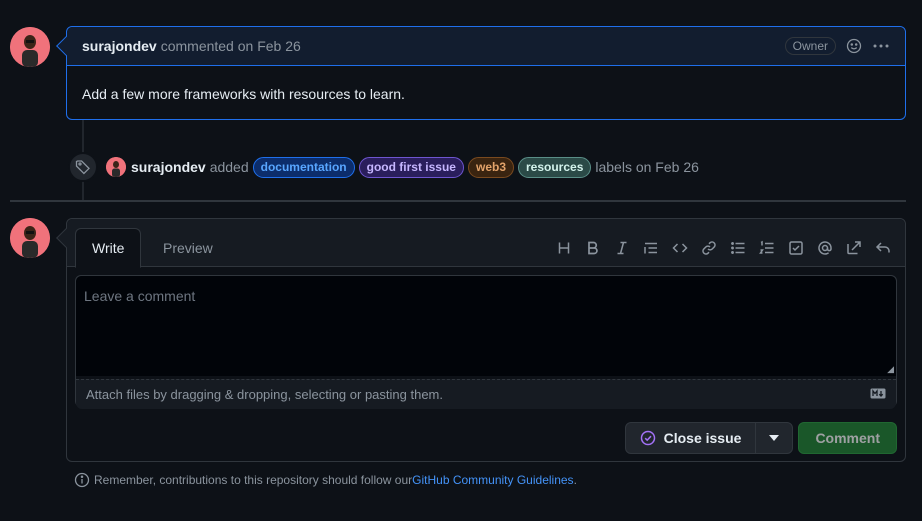  What do you see at coordinates (650, 248) in the screenshot?
I see `quote-icon` at bounding box center [650, 248].